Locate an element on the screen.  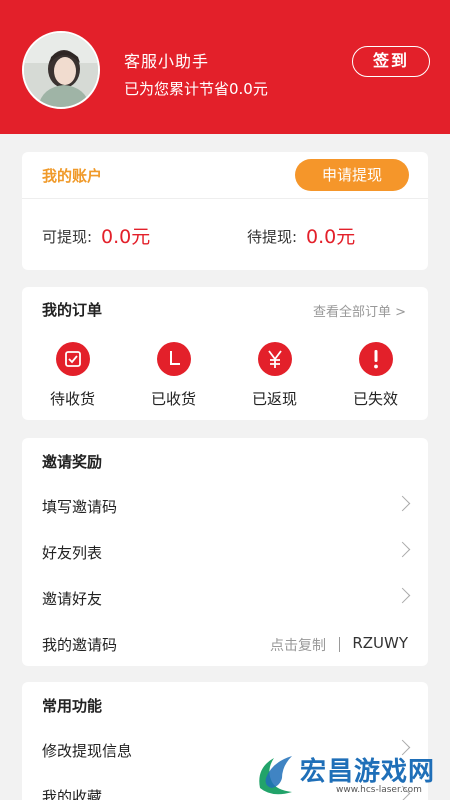
avatar is located at coordinates (61, 70).